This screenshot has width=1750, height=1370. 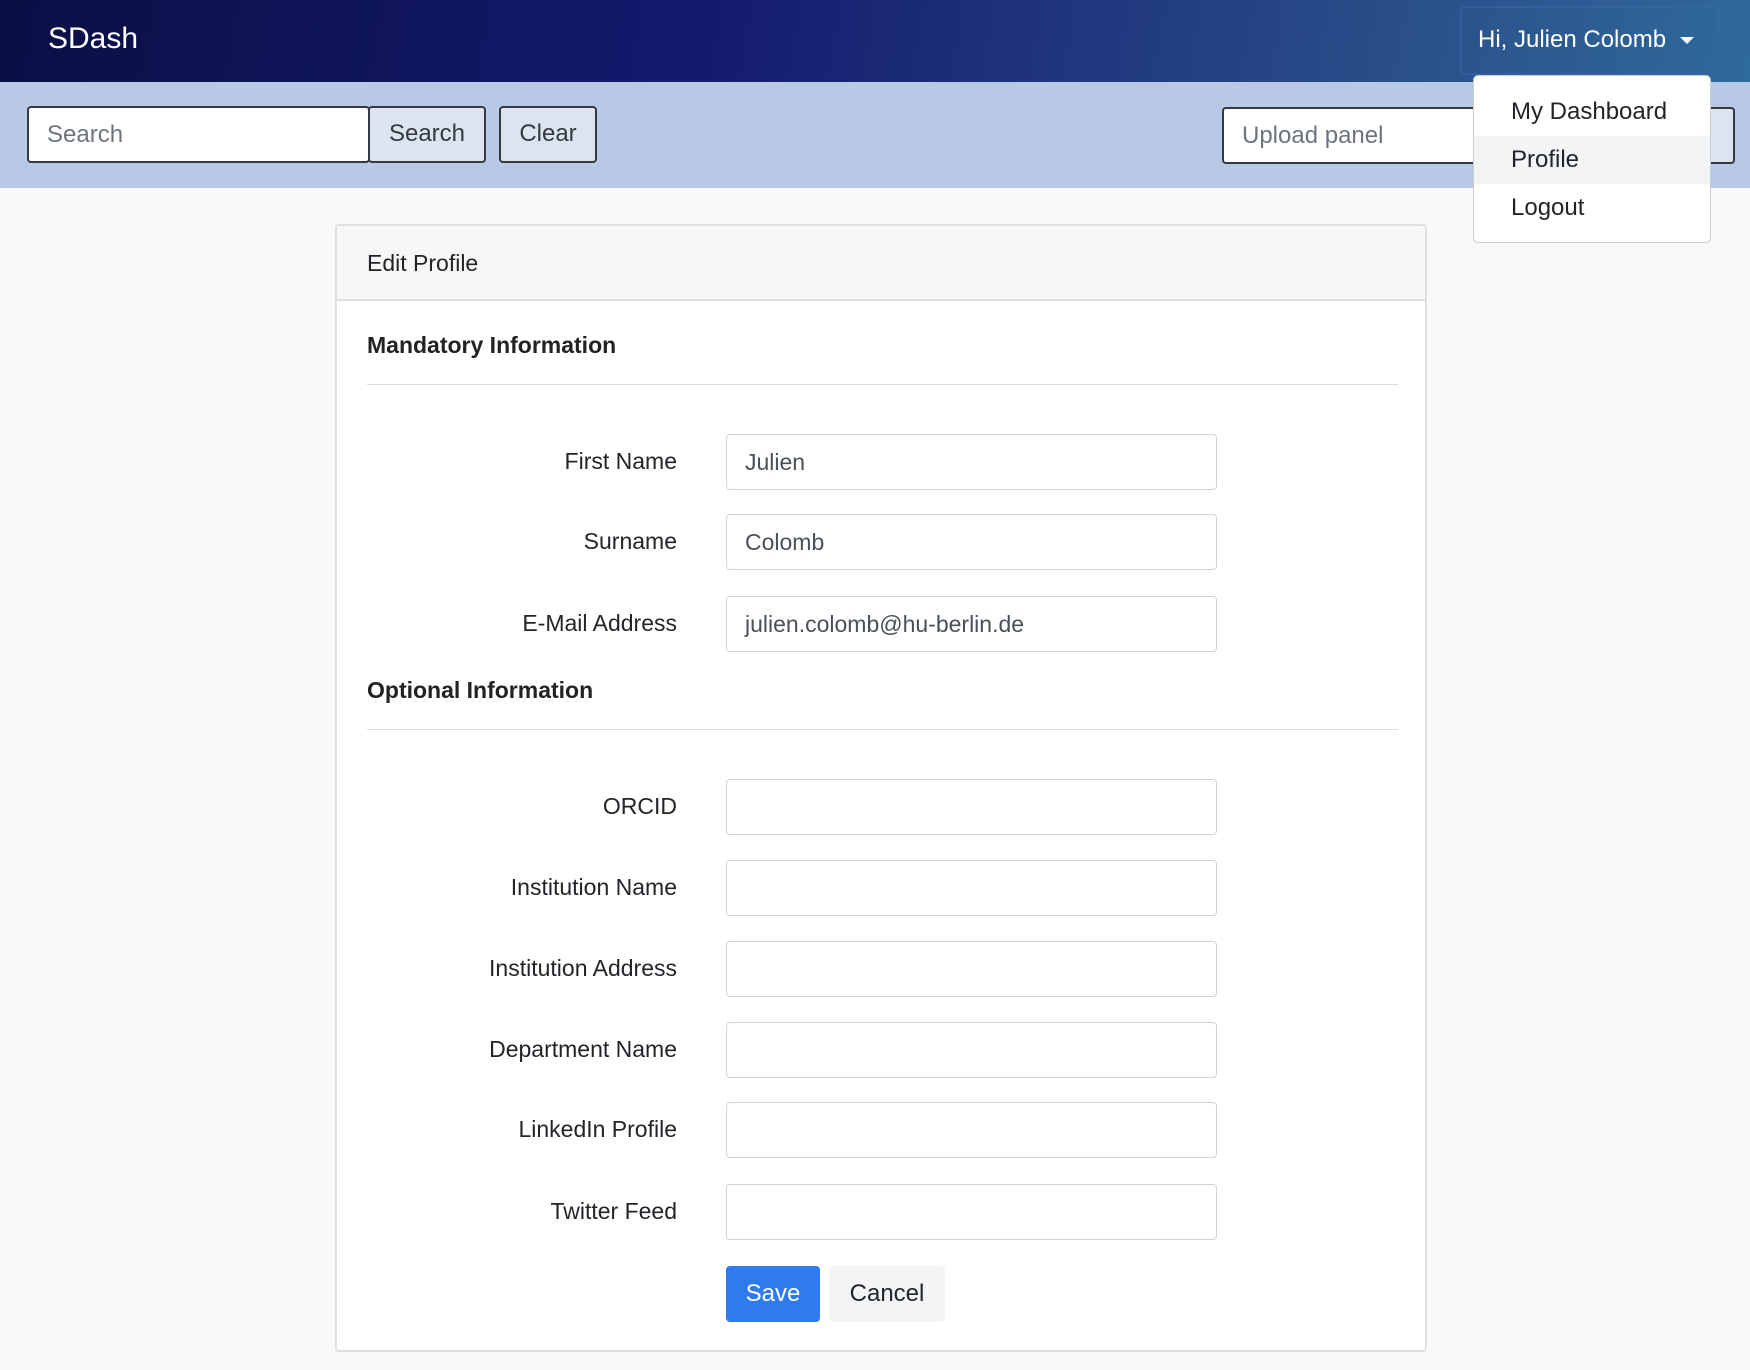 What do you see at coordinates (971, 1212) in the screenshot?
I see `twitter-field` at bounding box center [971, 1212].